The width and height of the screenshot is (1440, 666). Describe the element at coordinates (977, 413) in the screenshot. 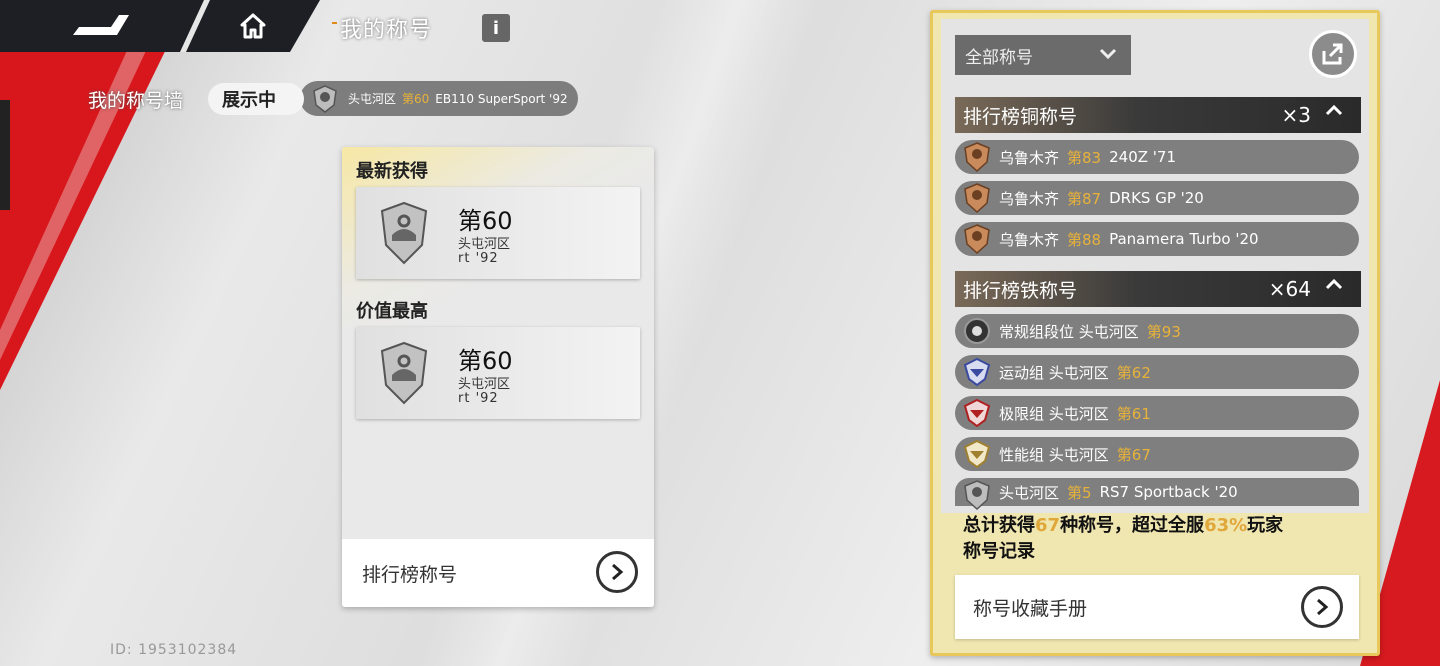

I see `red-wing-badge-icon` at that location.